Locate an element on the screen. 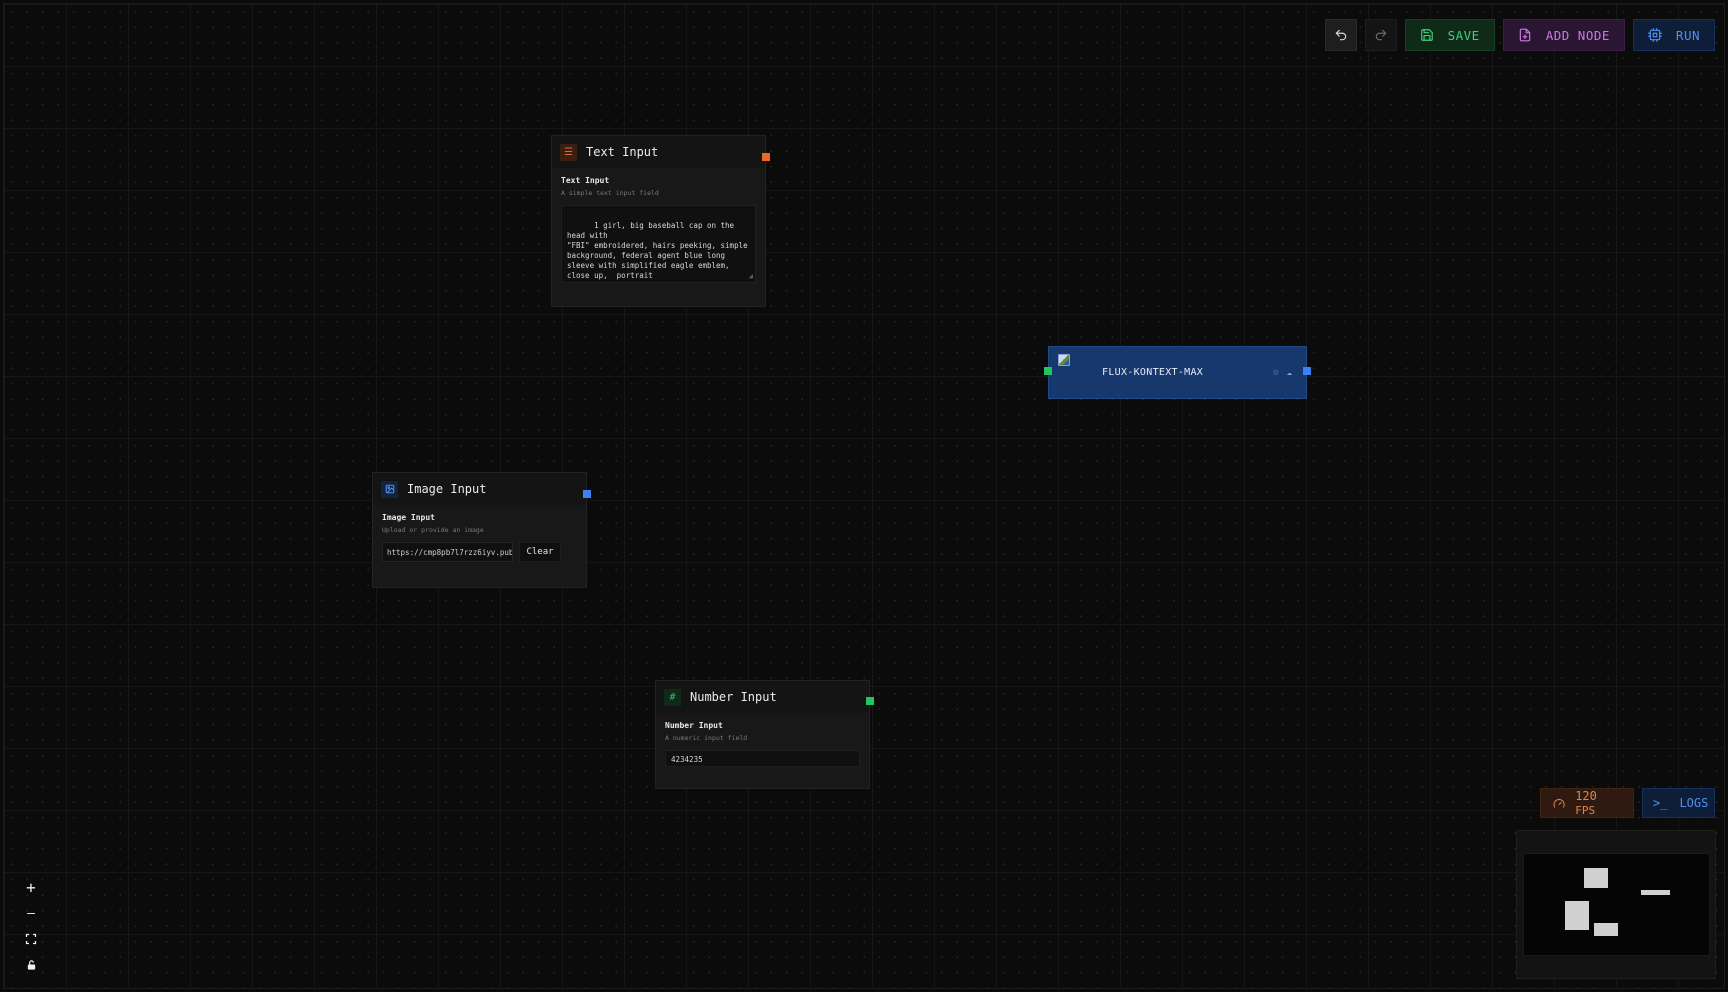 The height and width of the screenshot is (992, 1728). fit-view-button is located at coordinates (31, 939).